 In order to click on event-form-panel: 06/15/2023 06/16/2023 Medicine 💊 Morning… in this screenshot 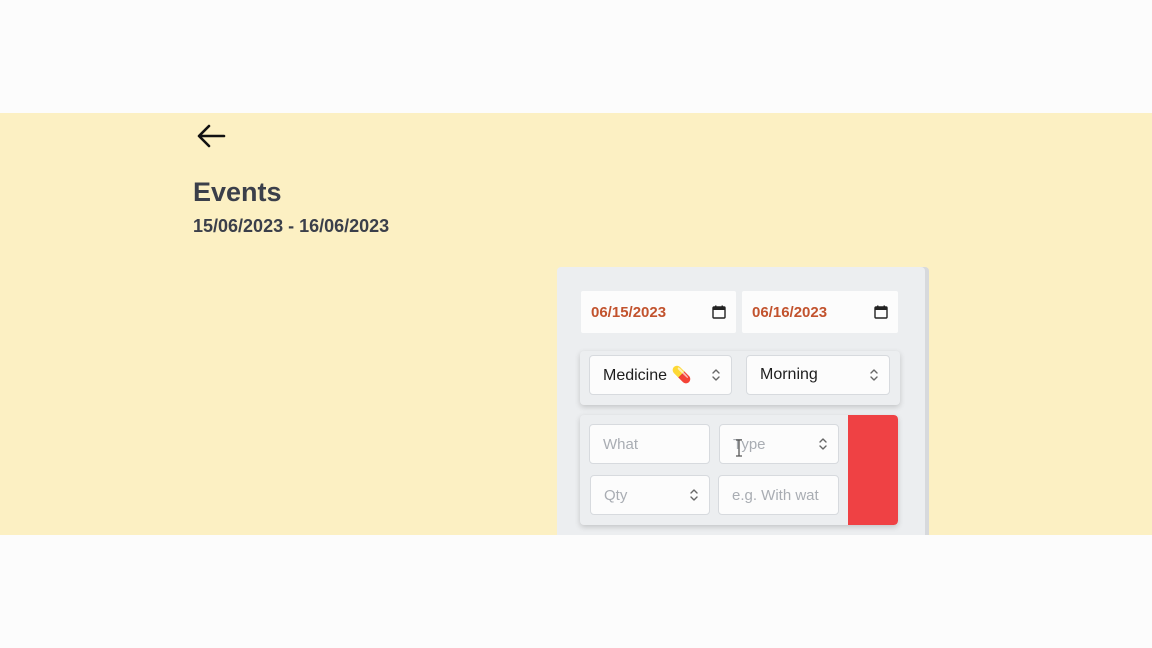, I will do `click(741, 401)`.